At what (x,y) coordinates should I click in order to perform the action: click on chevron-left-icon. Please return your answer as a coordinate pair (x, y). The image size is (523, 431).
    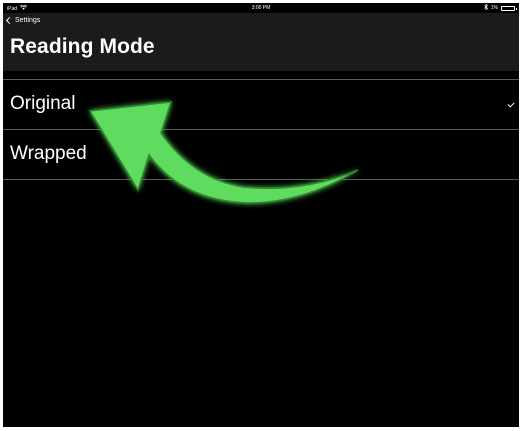
    Looking at the image, I should click on (9, 20).